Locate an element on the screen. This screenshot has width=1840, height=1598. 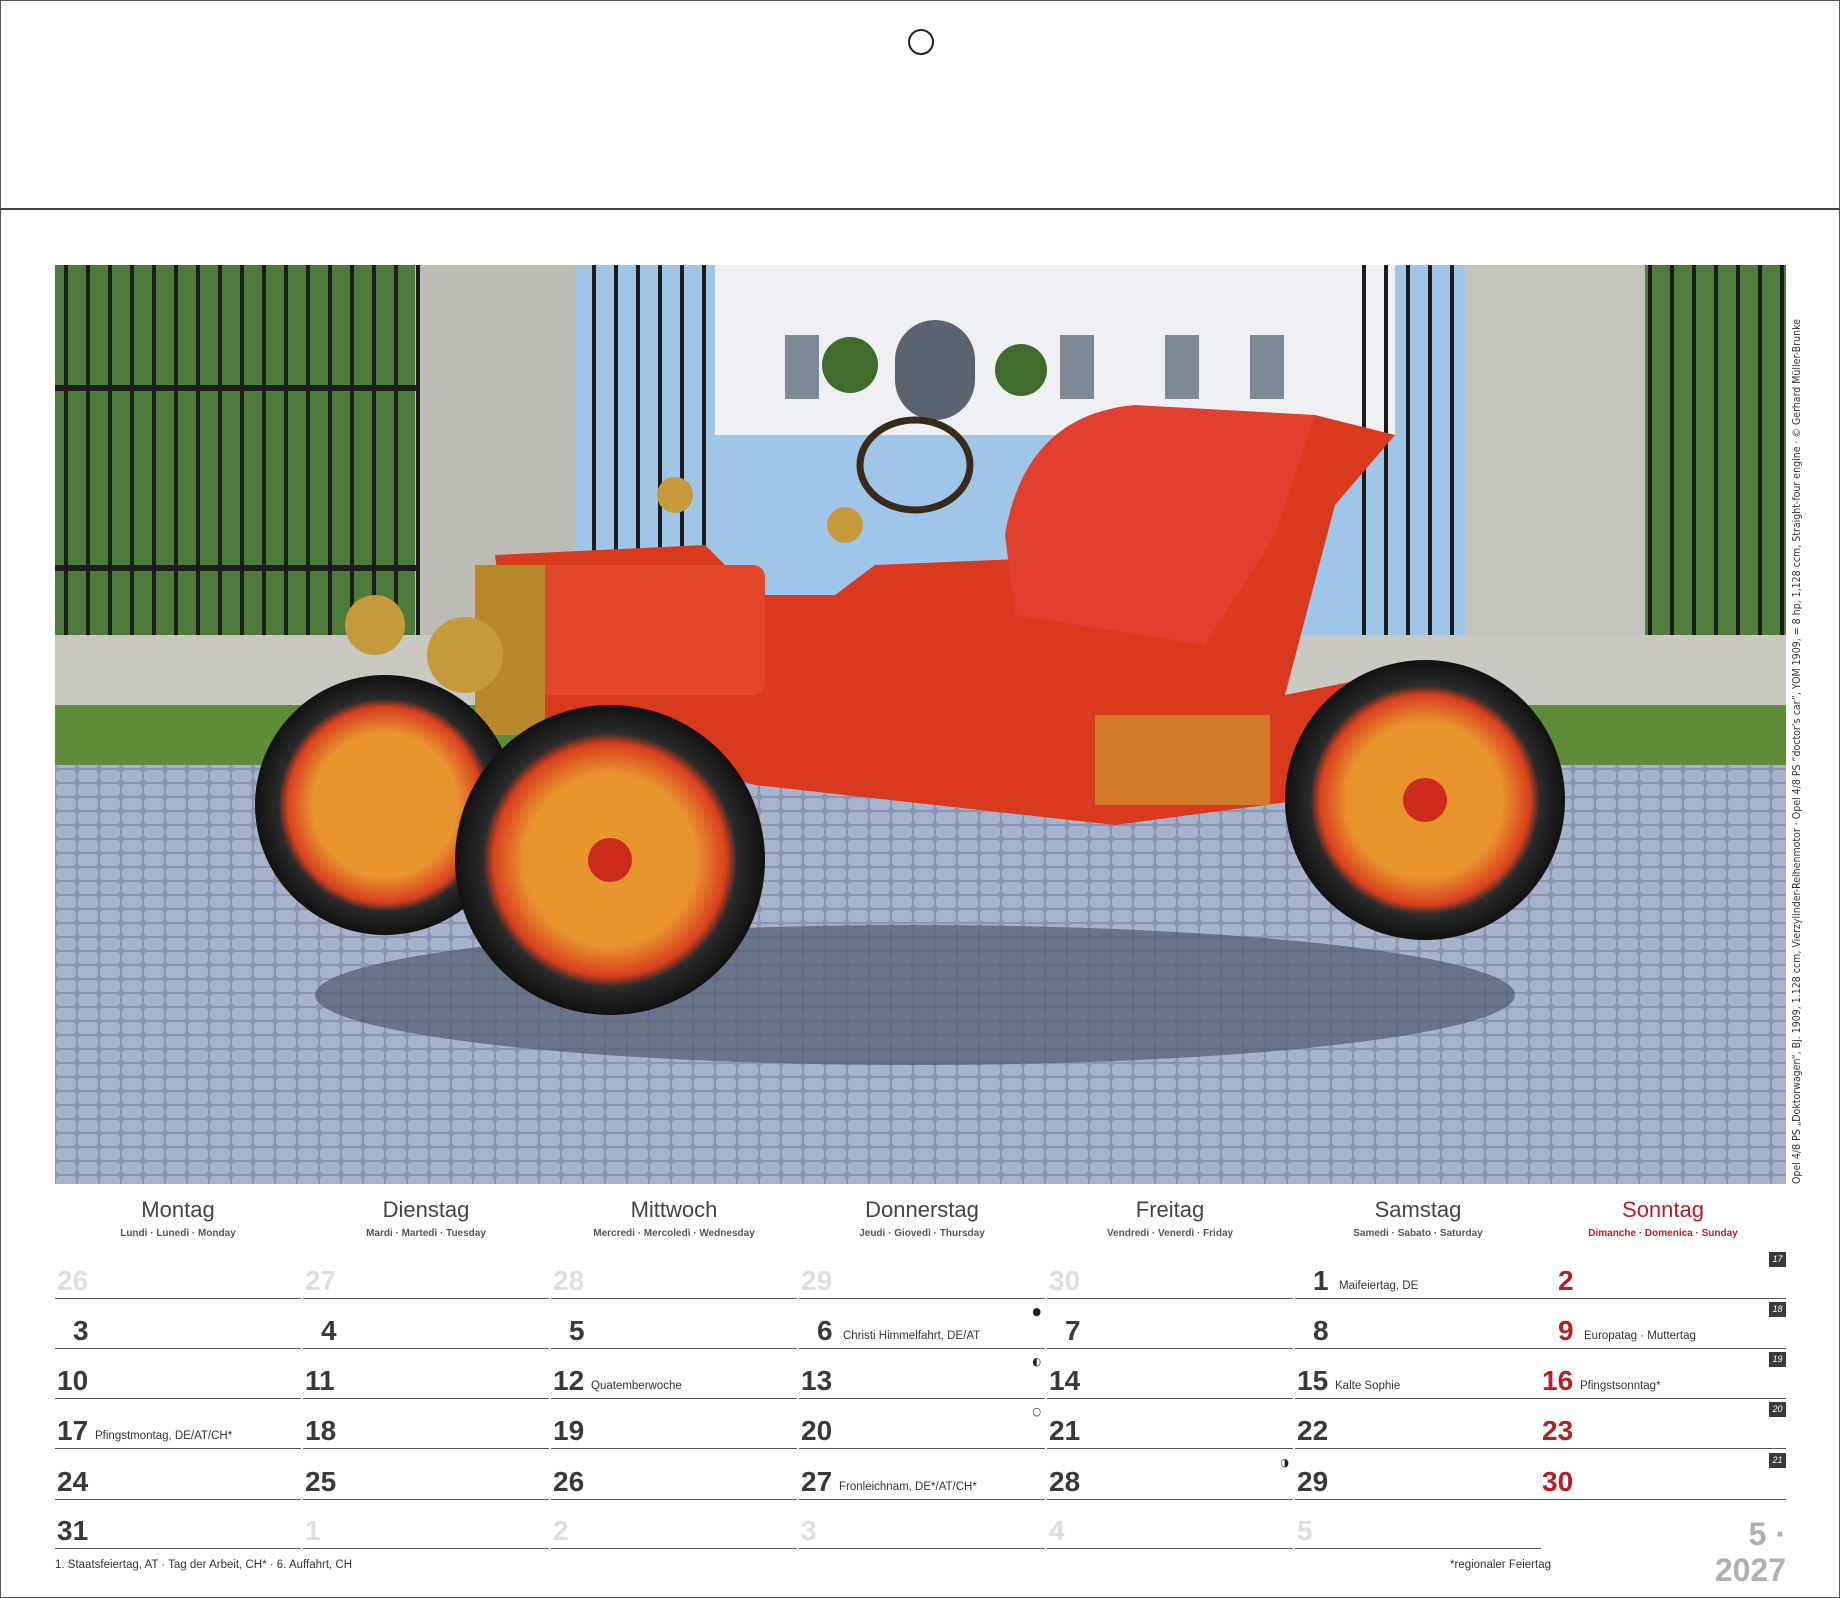
weekday-name: Montag is located at coordinates (178, 1209).